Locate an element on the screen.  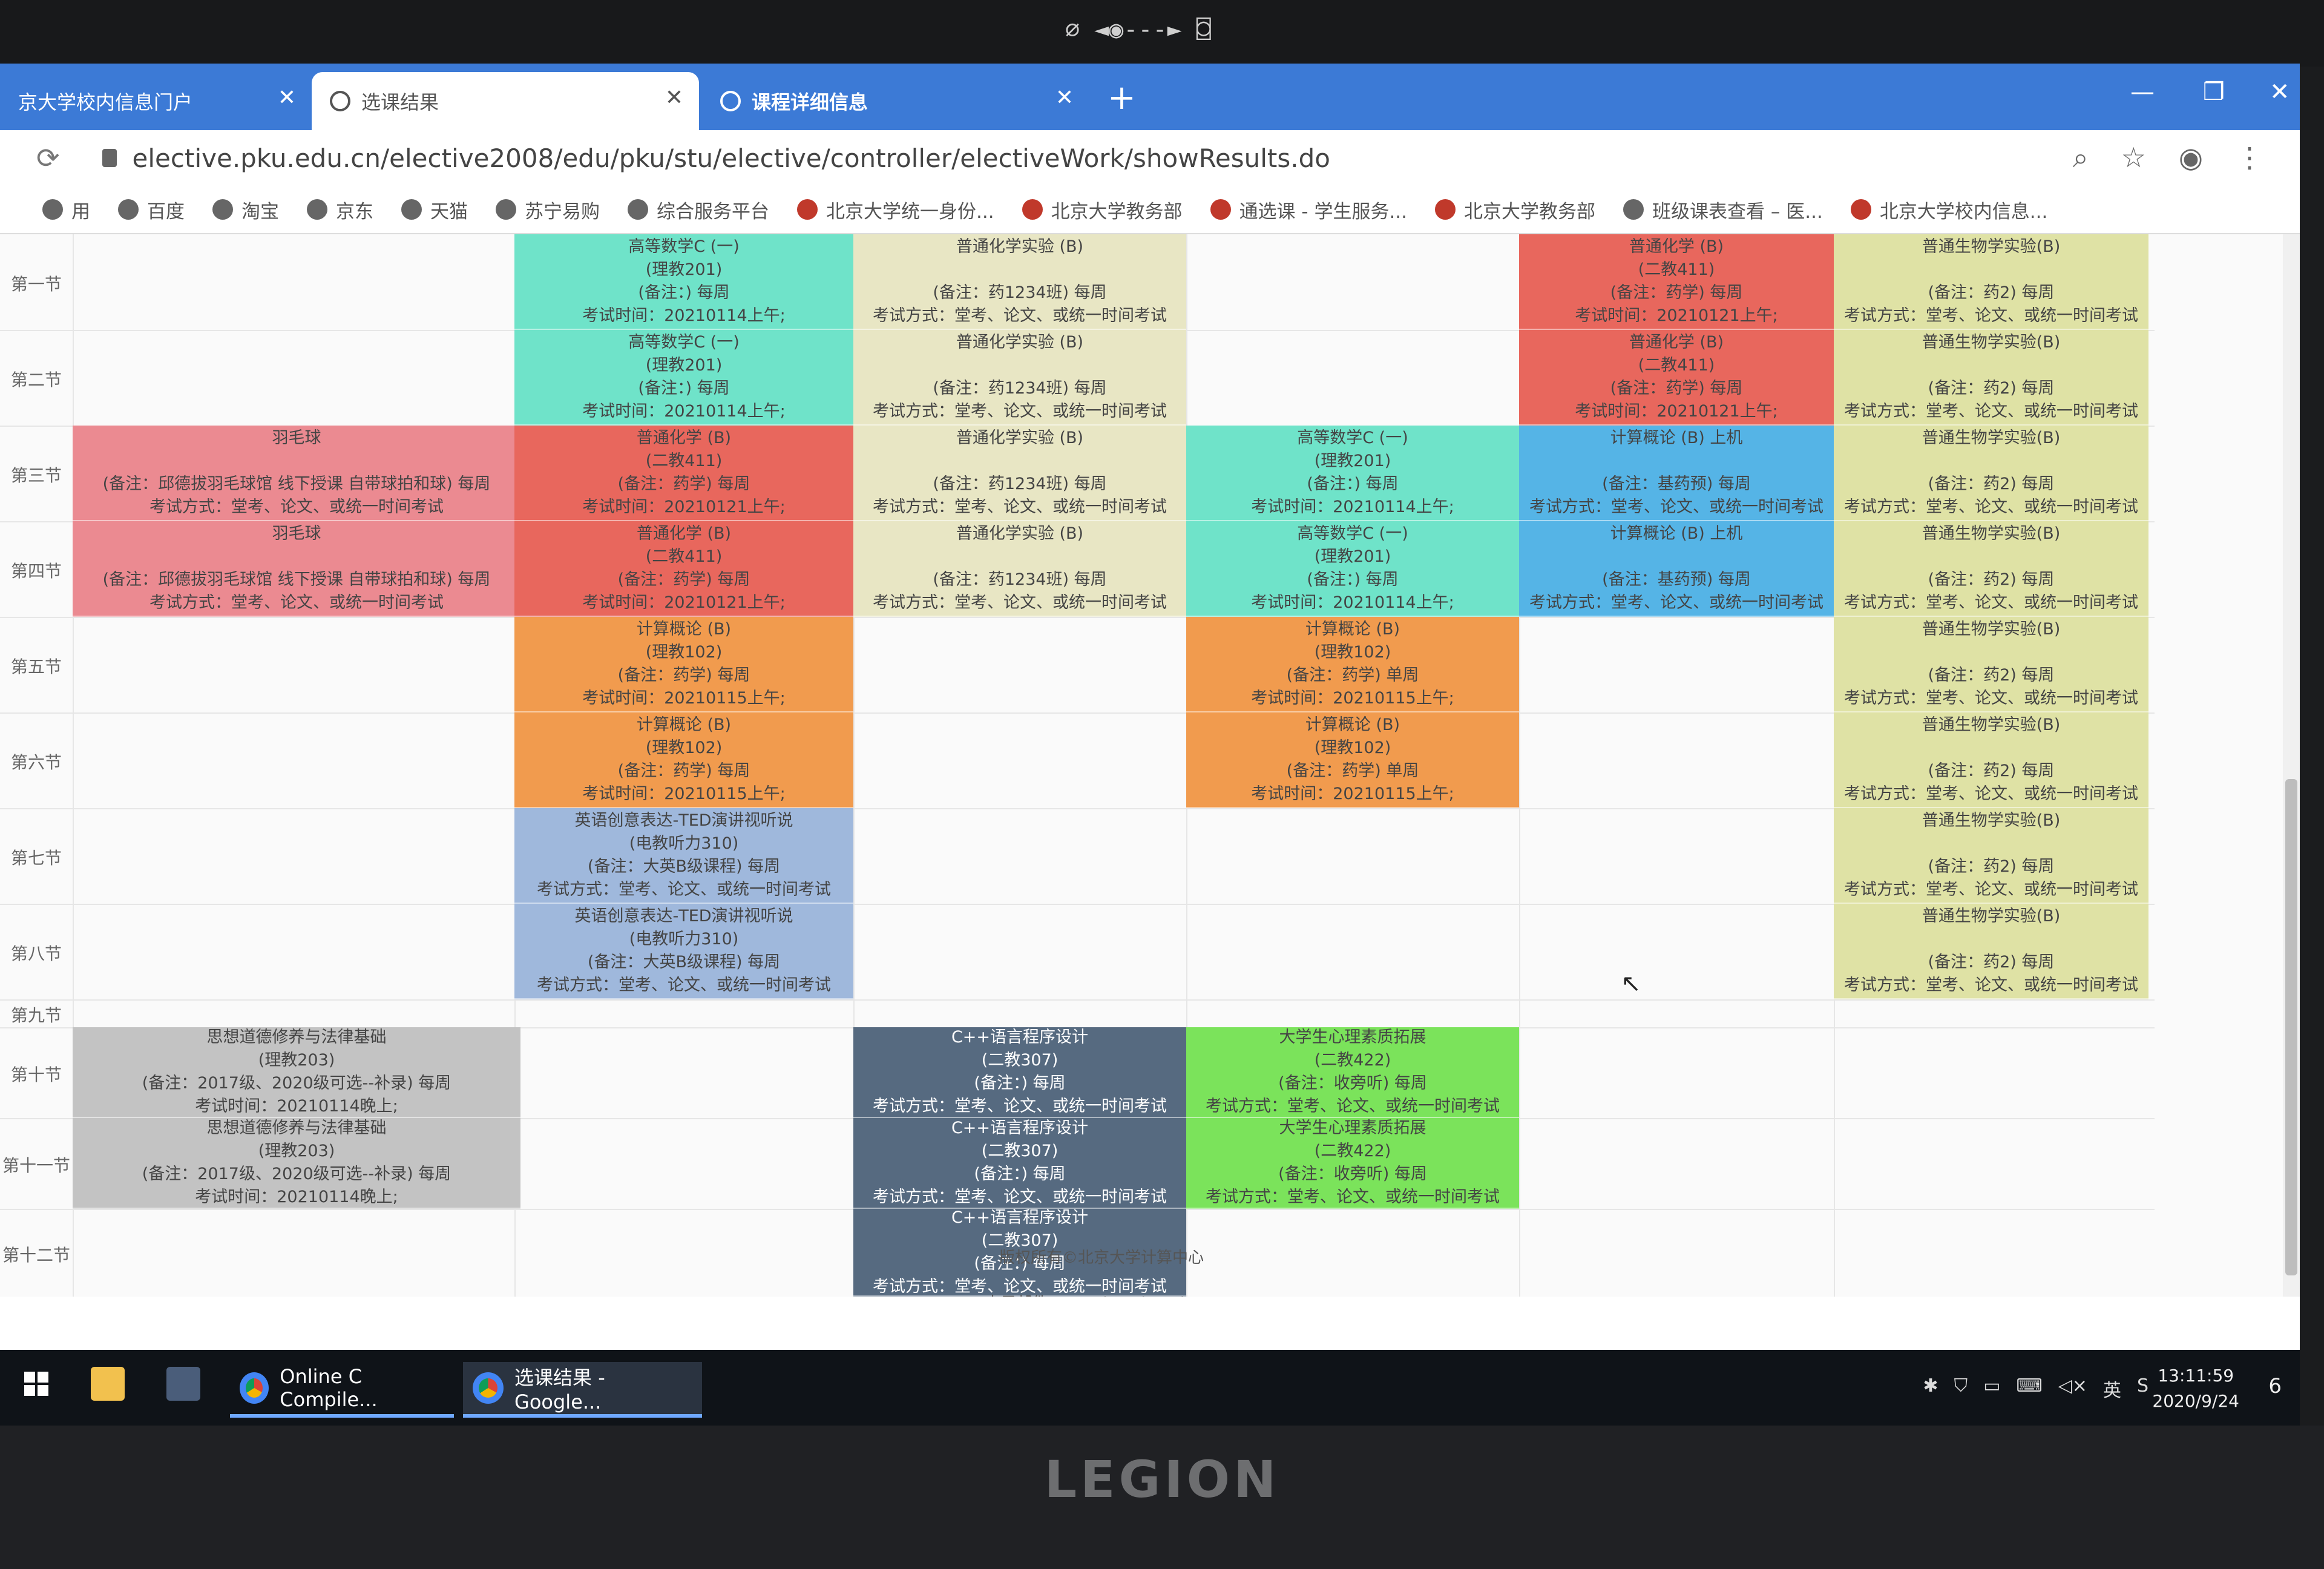
restore-button: ❐ is located at coordinates (2214, 92).